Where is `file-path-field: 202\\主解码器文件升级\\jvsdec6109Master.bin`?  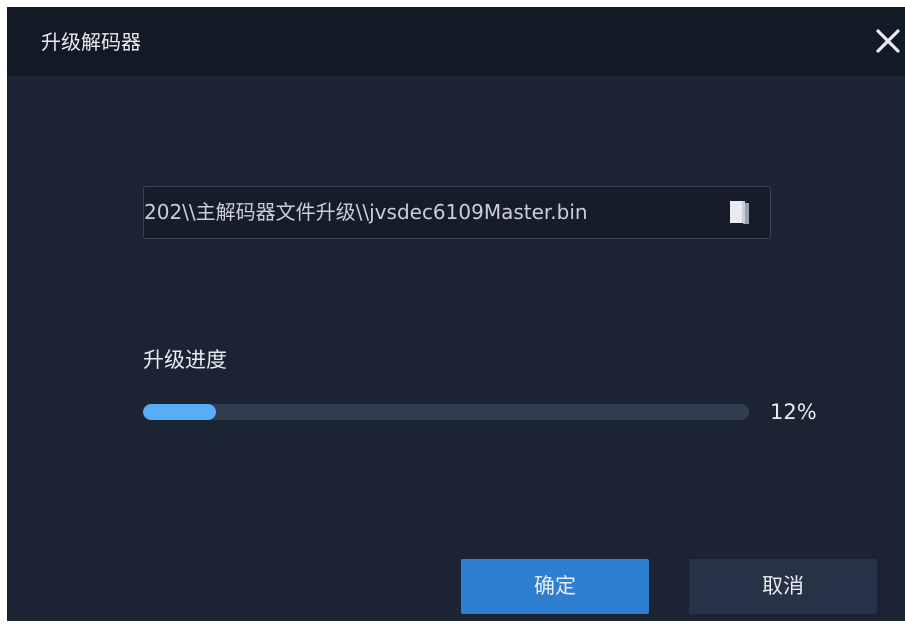 file-path-field: 202\\主解码器文件升级\\jvsdec6109Master.bin is located at coordinates (457, 212).